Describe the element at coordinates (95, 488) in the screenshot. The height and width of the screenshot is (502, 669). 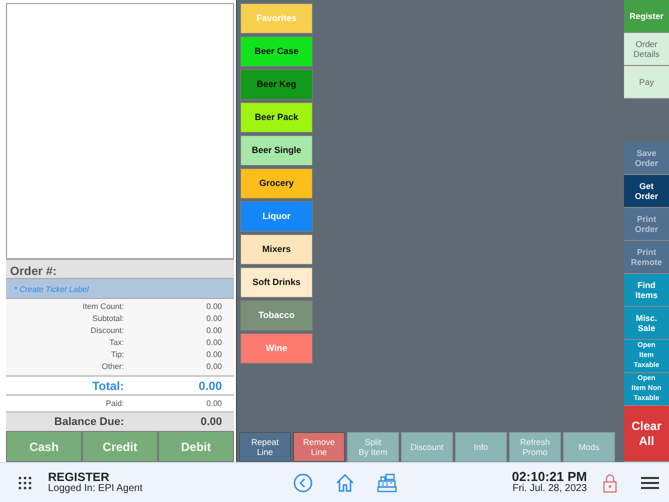
I see `logged-in-user: Logged In: EPI Agent` at that location.